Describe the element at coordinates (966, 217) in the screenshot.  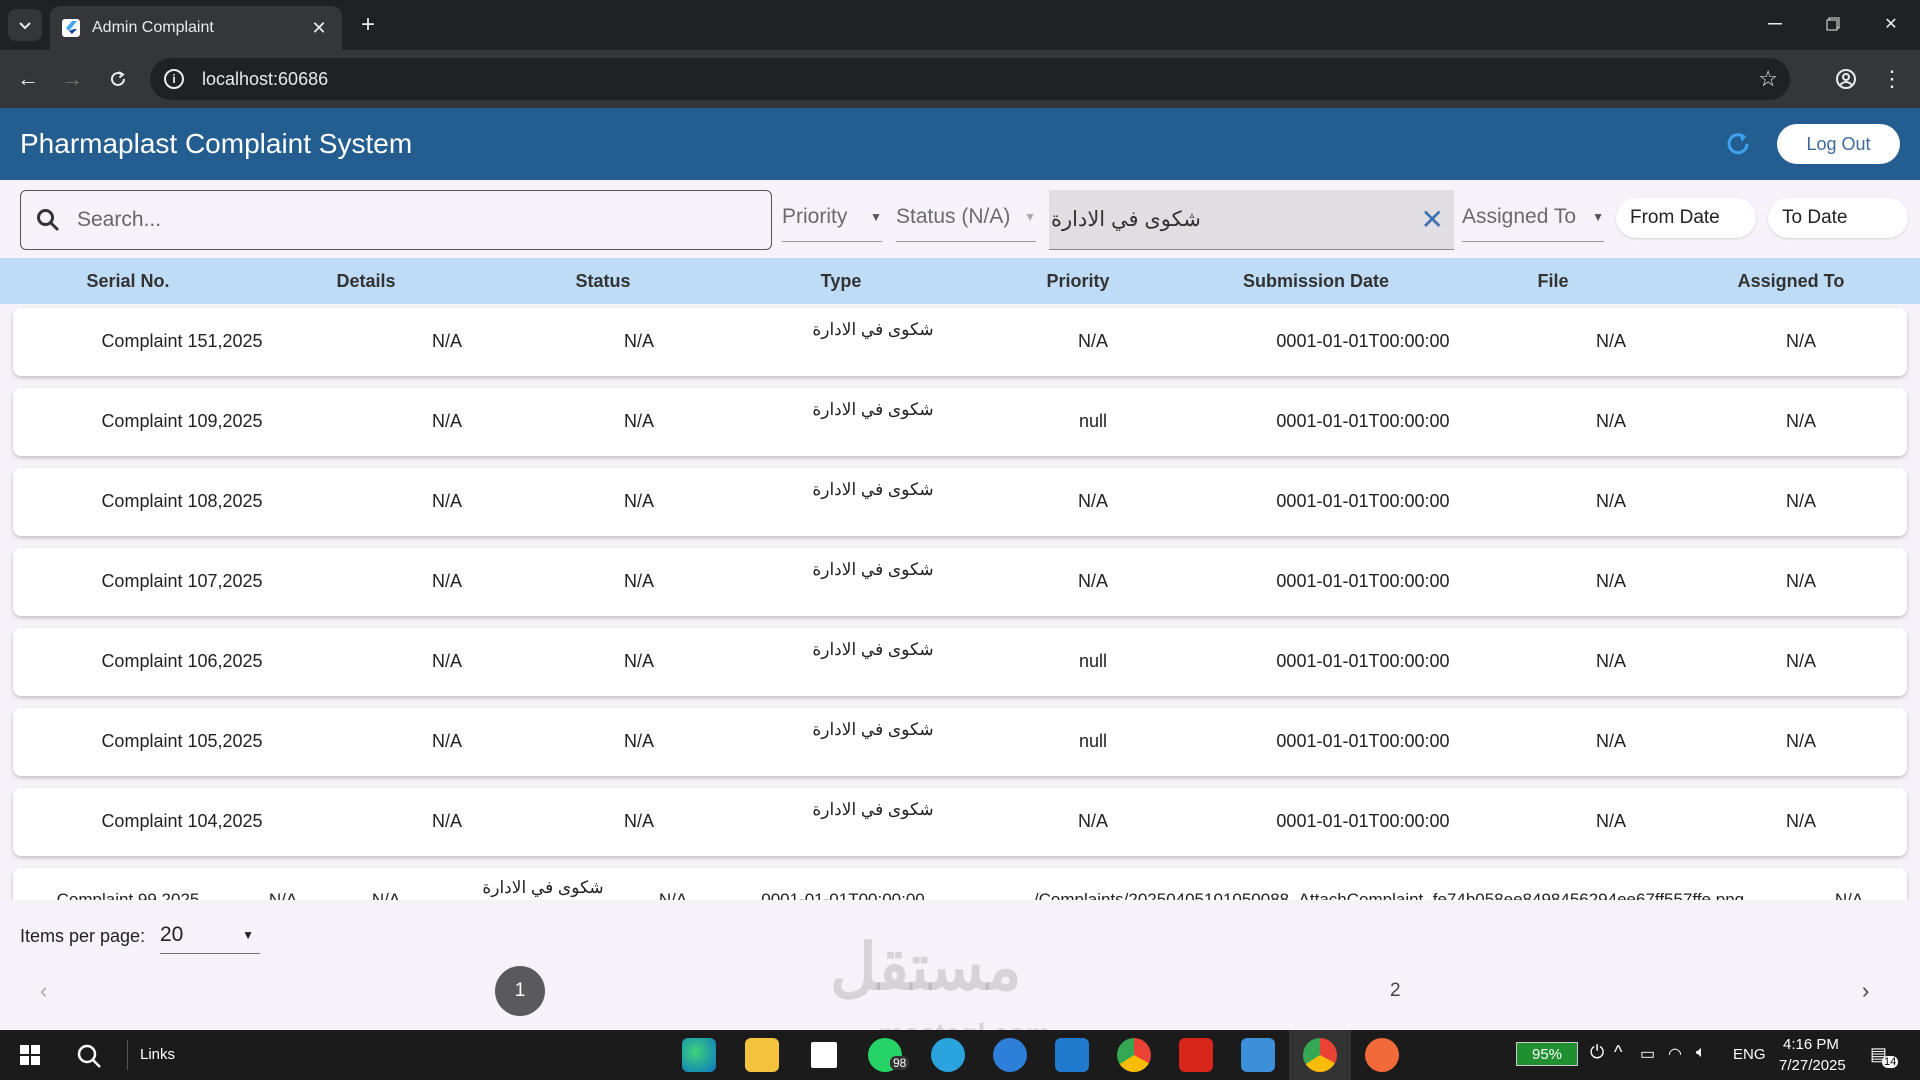
I see `status-dropdown: Status (N/A) ▼` at that location.